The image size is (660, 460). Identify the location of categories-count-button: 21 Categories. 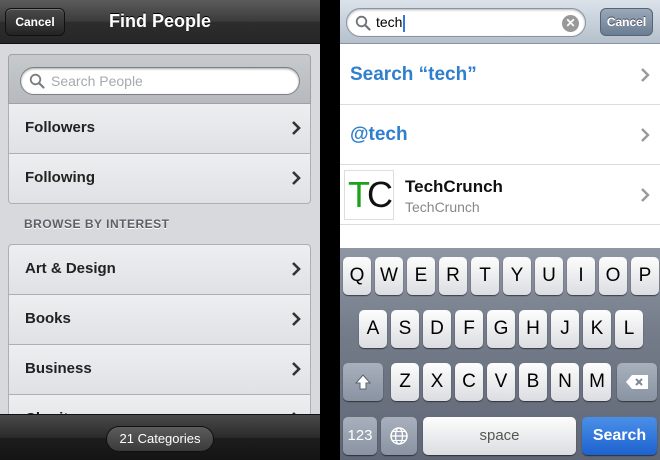
(160, 439).